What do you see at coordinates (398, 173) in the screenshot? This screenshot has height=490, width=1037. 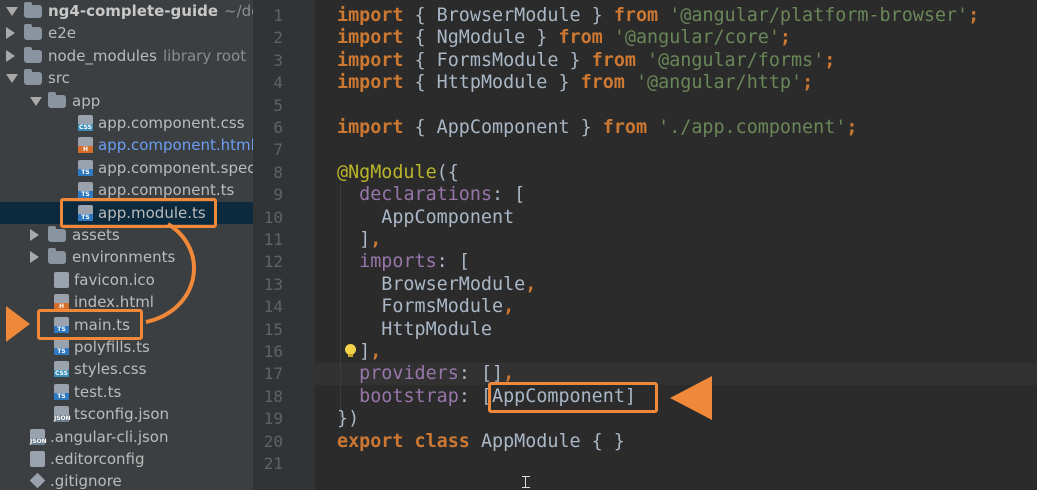 I see `code-line: @NgModule({` at bounding box center [398, 173].